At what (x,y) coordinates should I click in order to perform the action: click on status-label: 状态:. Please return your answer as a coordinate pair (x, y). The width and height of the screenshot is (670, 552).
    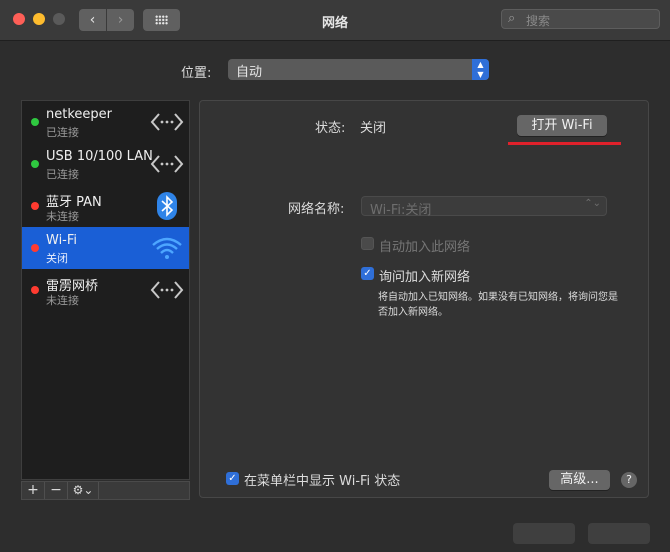
    Looking at the image, I should click on (330, 128).